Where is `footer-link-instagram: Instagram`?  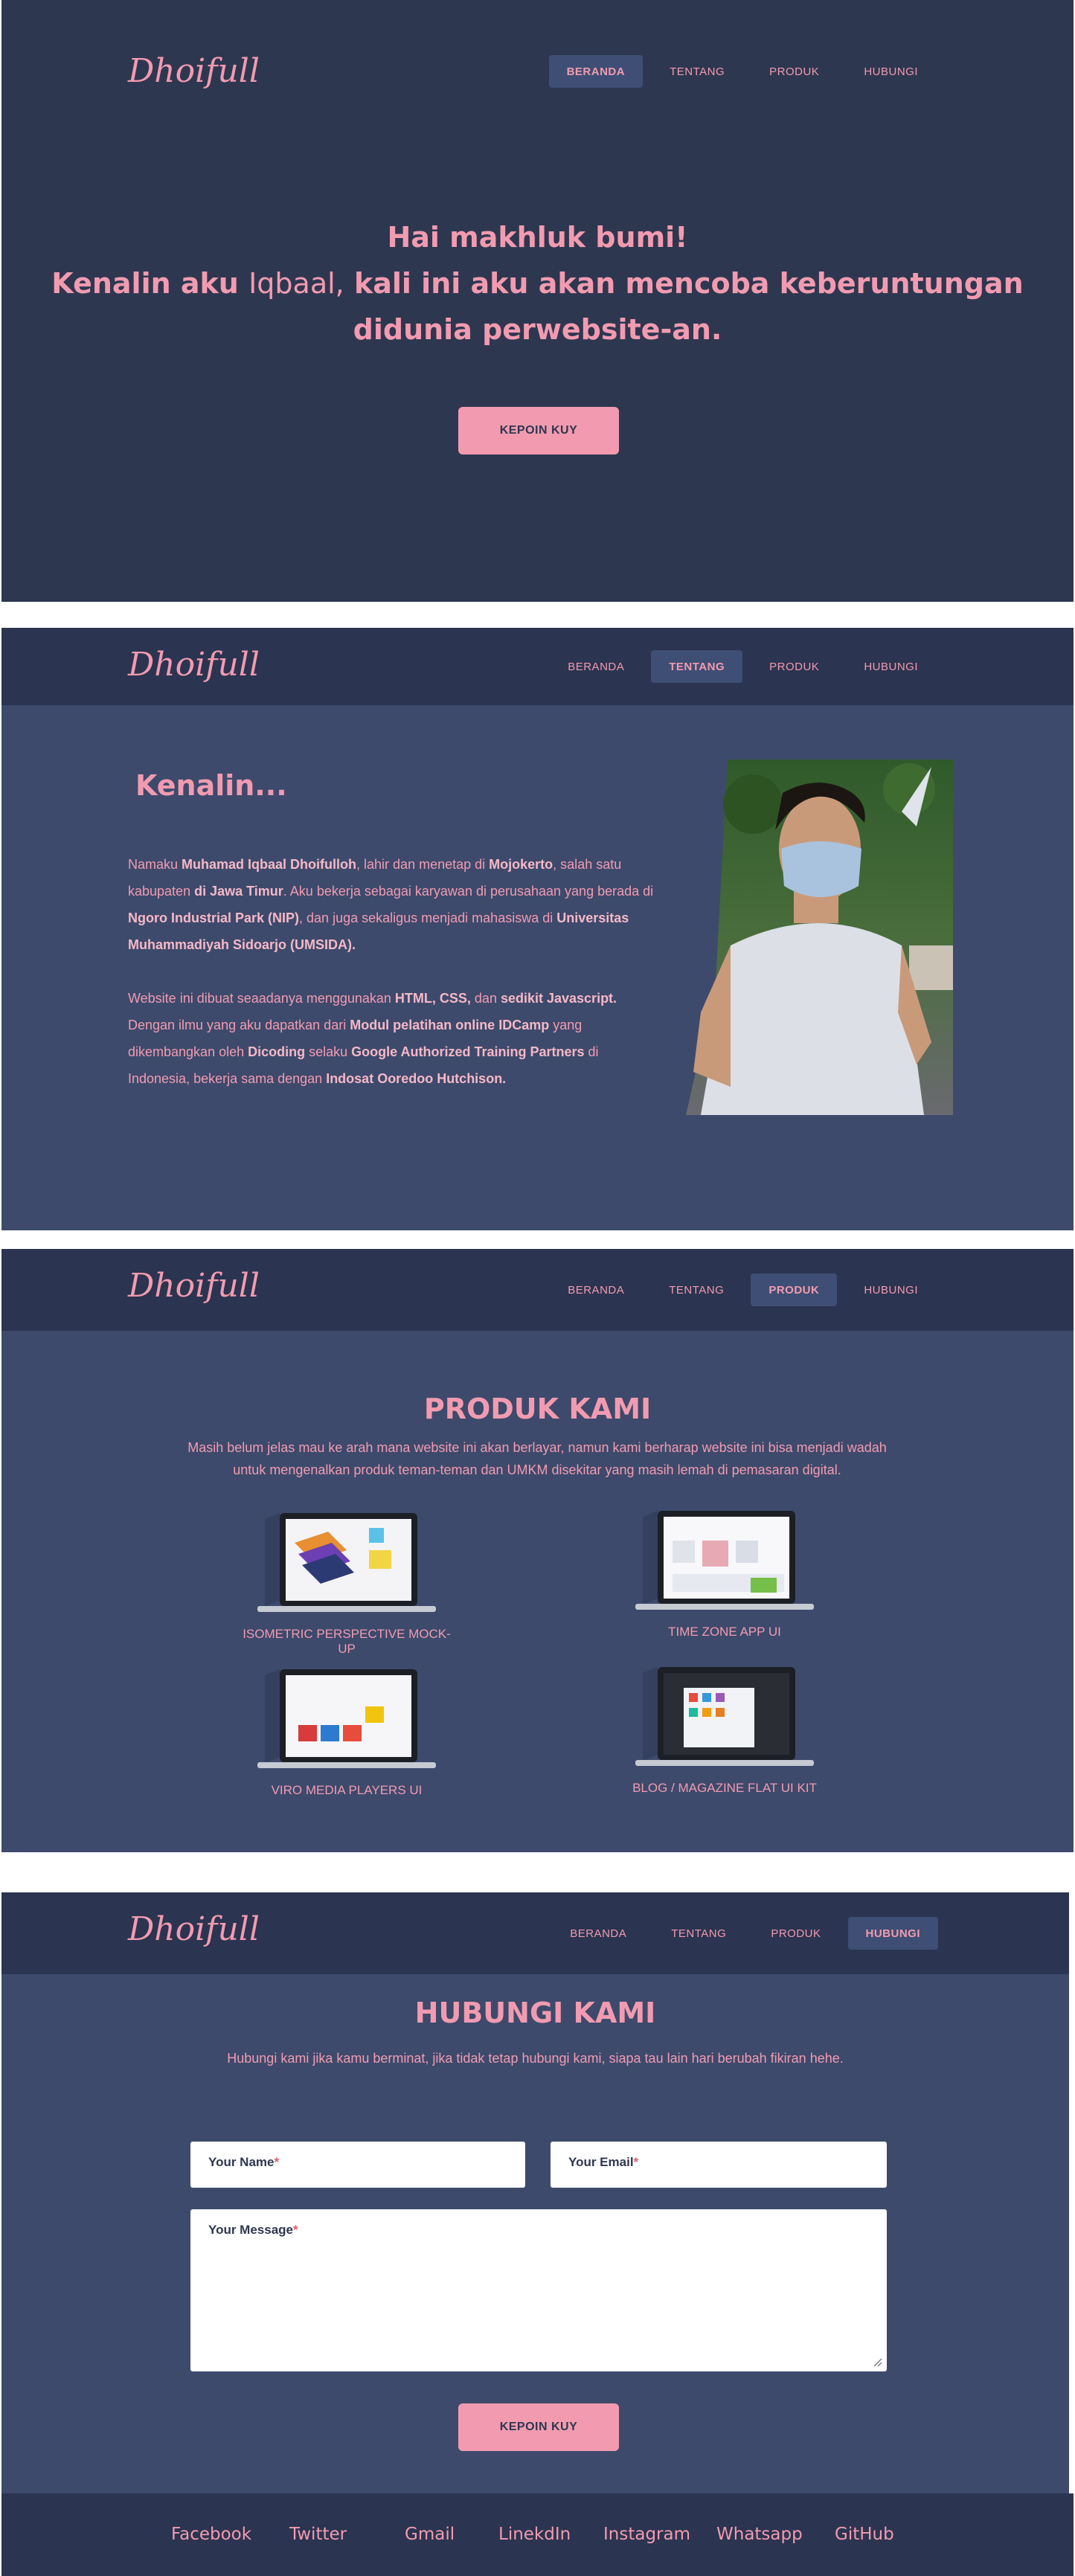 footer-link-instagram: Instagram is located at coordinates (646, 2534).